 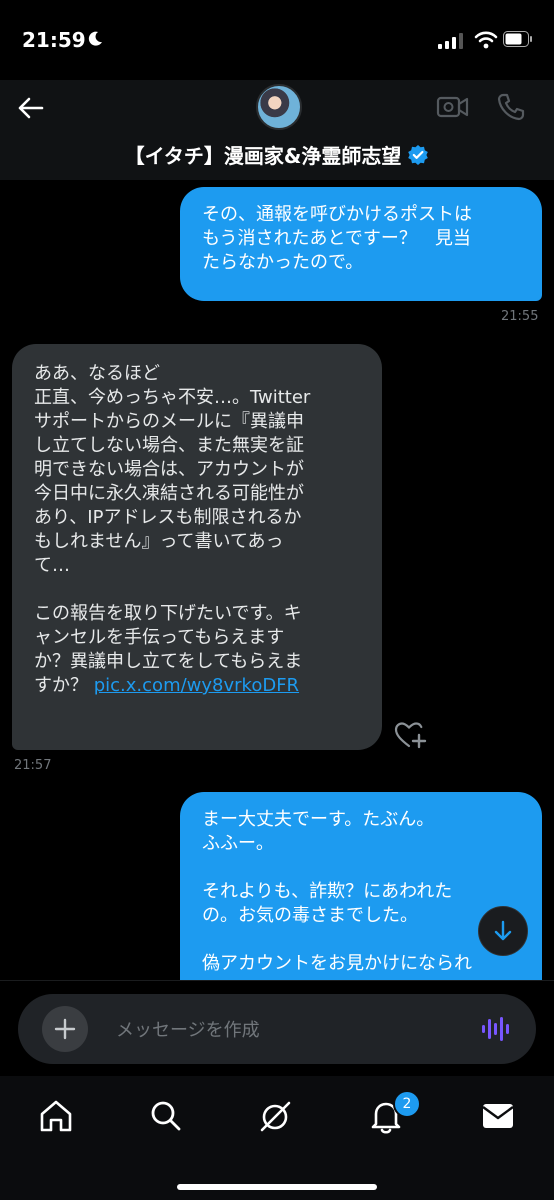 I want to click on composer, so click(x=277, y=1029).